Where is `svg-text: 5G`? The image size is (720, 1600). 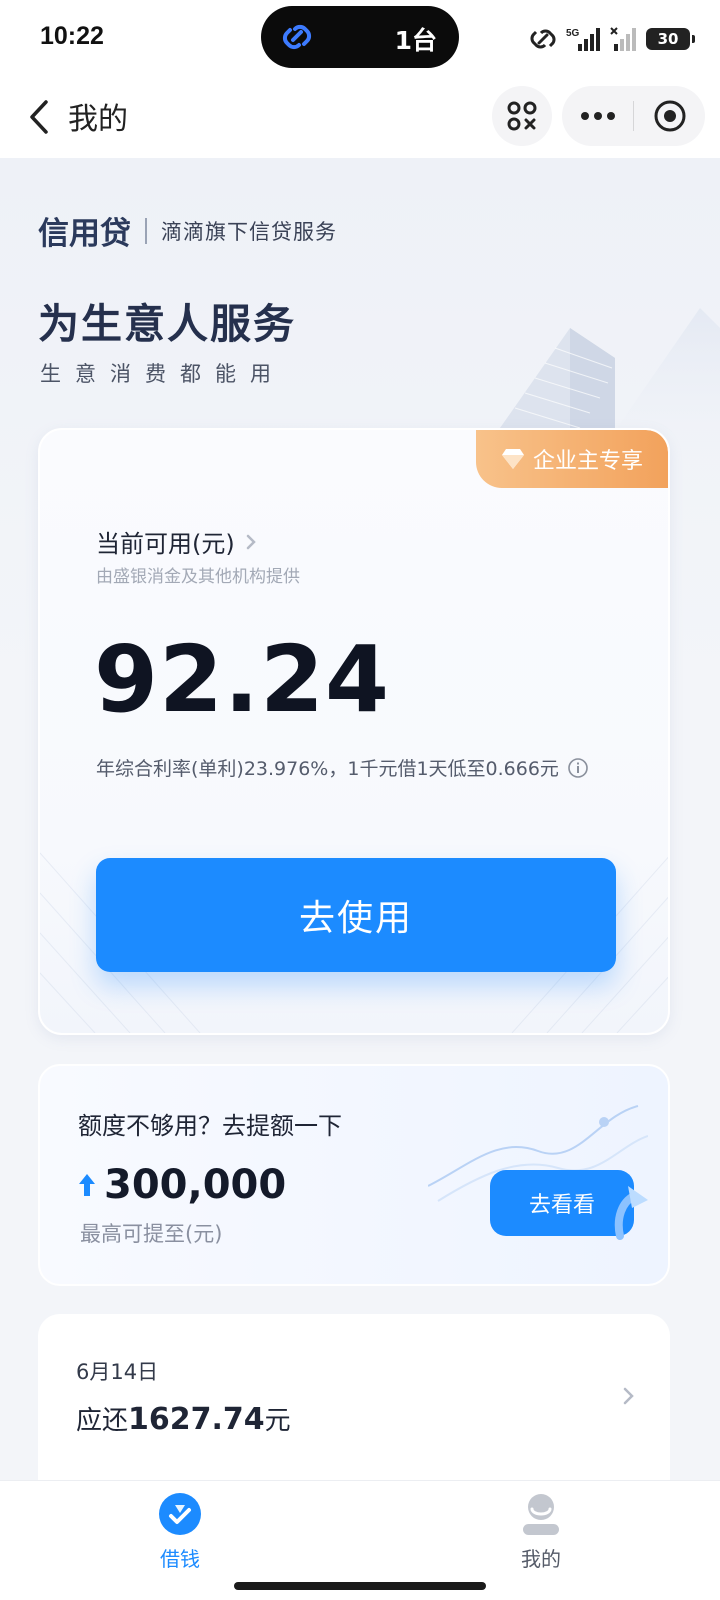 svg-text: 5G is located at coordinates (573, 33).